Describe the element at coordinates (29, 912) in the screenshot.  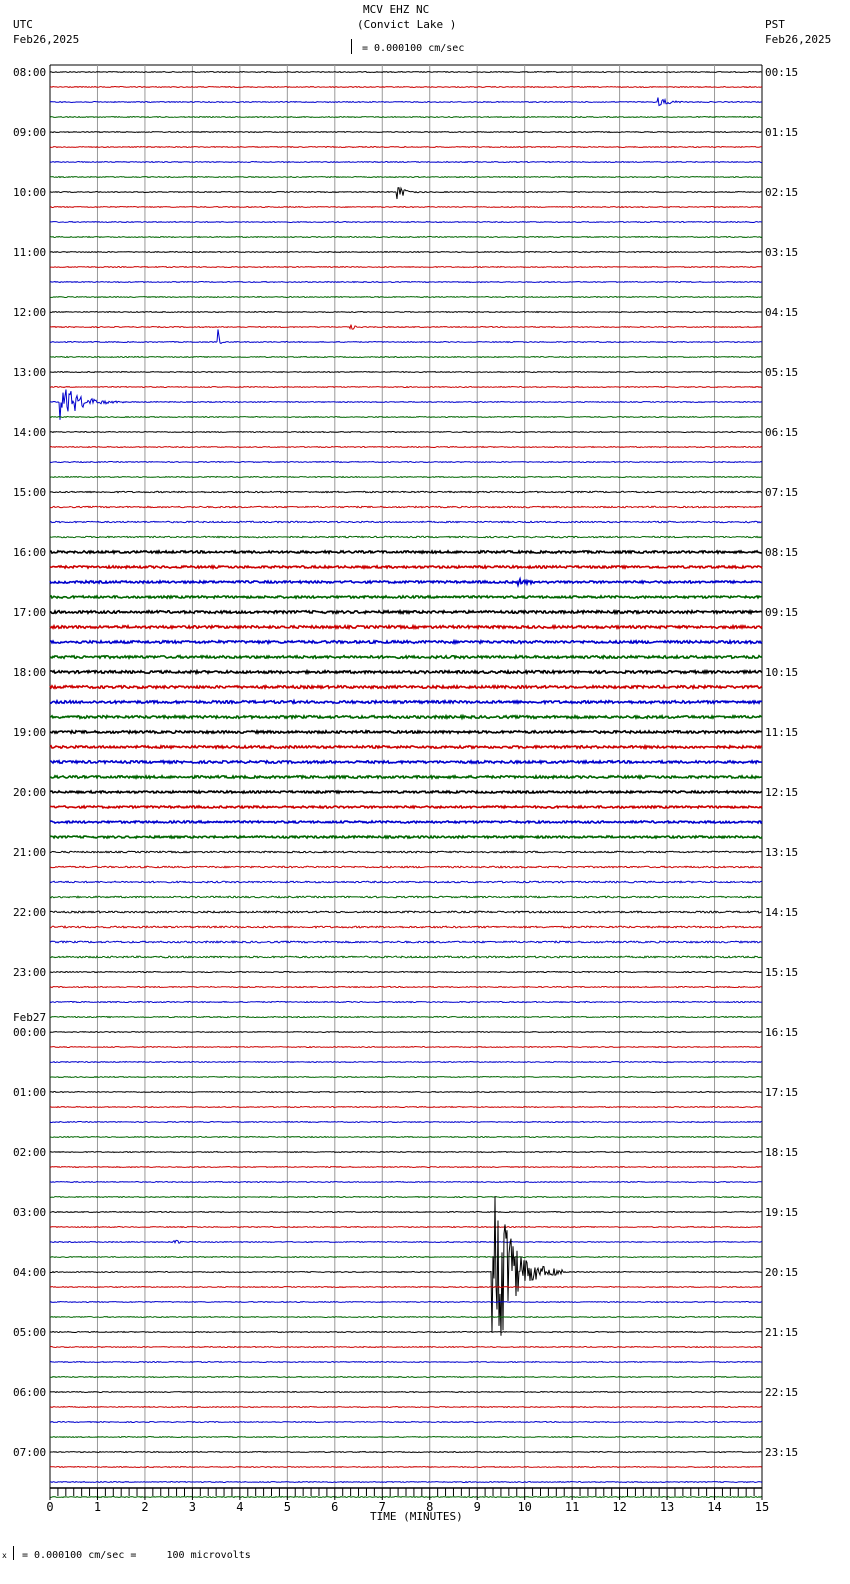
I see `utc-hour-label: 22:00` at that location.